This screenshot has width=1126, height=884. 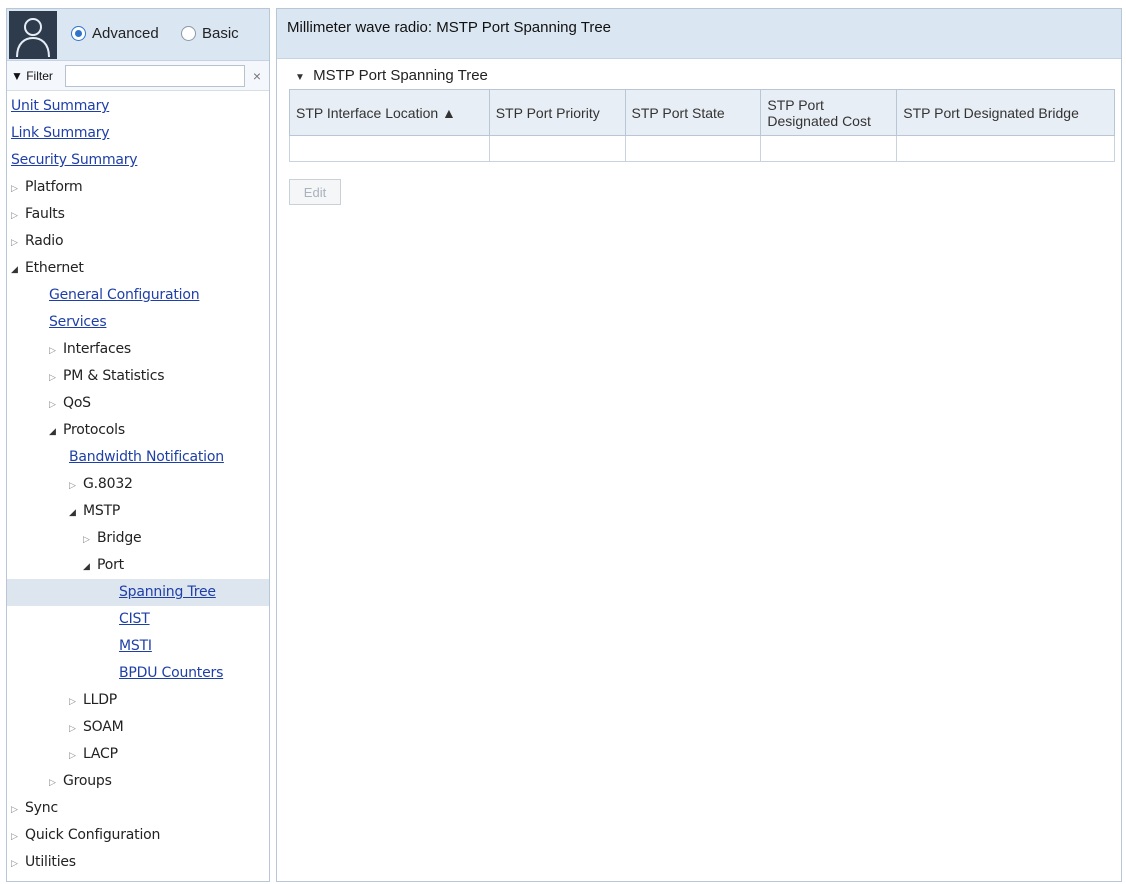 I want to click on tree-item-groups: ▷ Groups, so click(x=138, y=781).